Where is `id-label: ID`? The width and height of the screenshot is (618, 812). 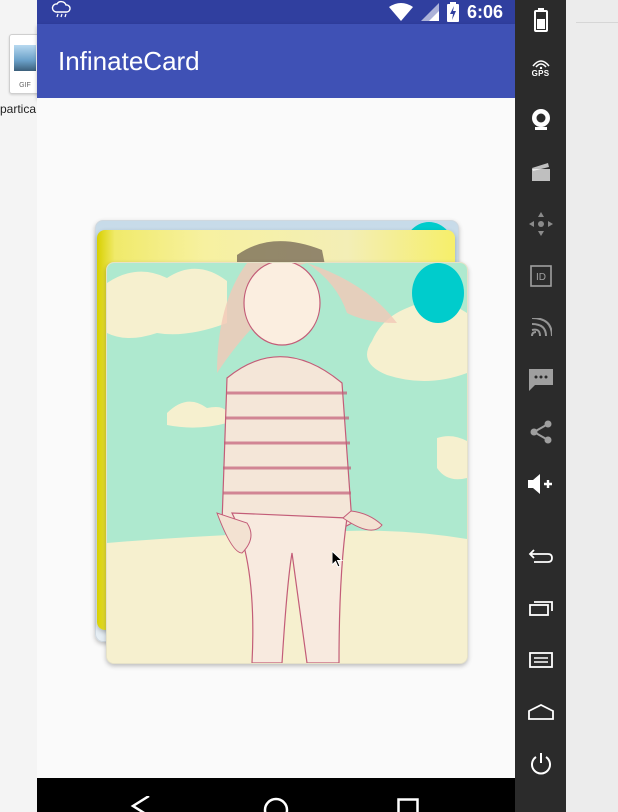
id-label: ID is located at coordinates (541, 277).